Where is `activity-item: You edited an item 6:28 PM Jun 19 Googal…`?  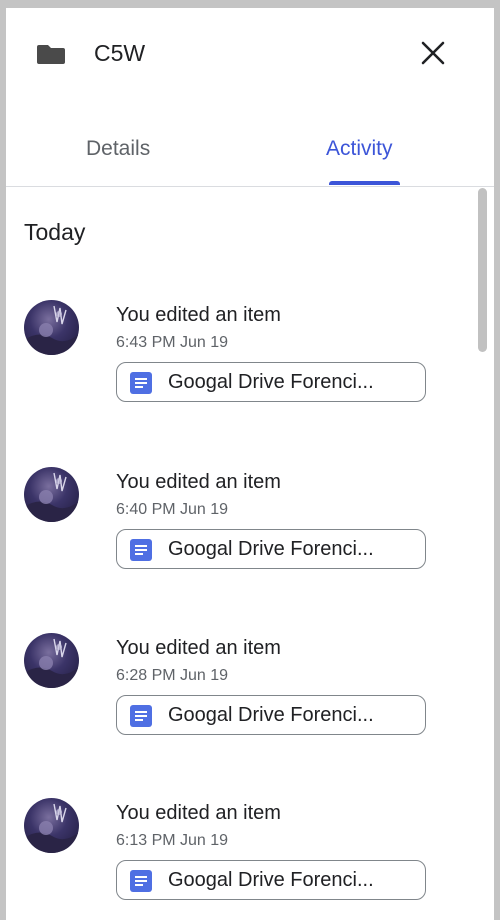
activity-item: You edited an item 6:28 PM Jun 19 Googal… is located at coordinates (238, 698).